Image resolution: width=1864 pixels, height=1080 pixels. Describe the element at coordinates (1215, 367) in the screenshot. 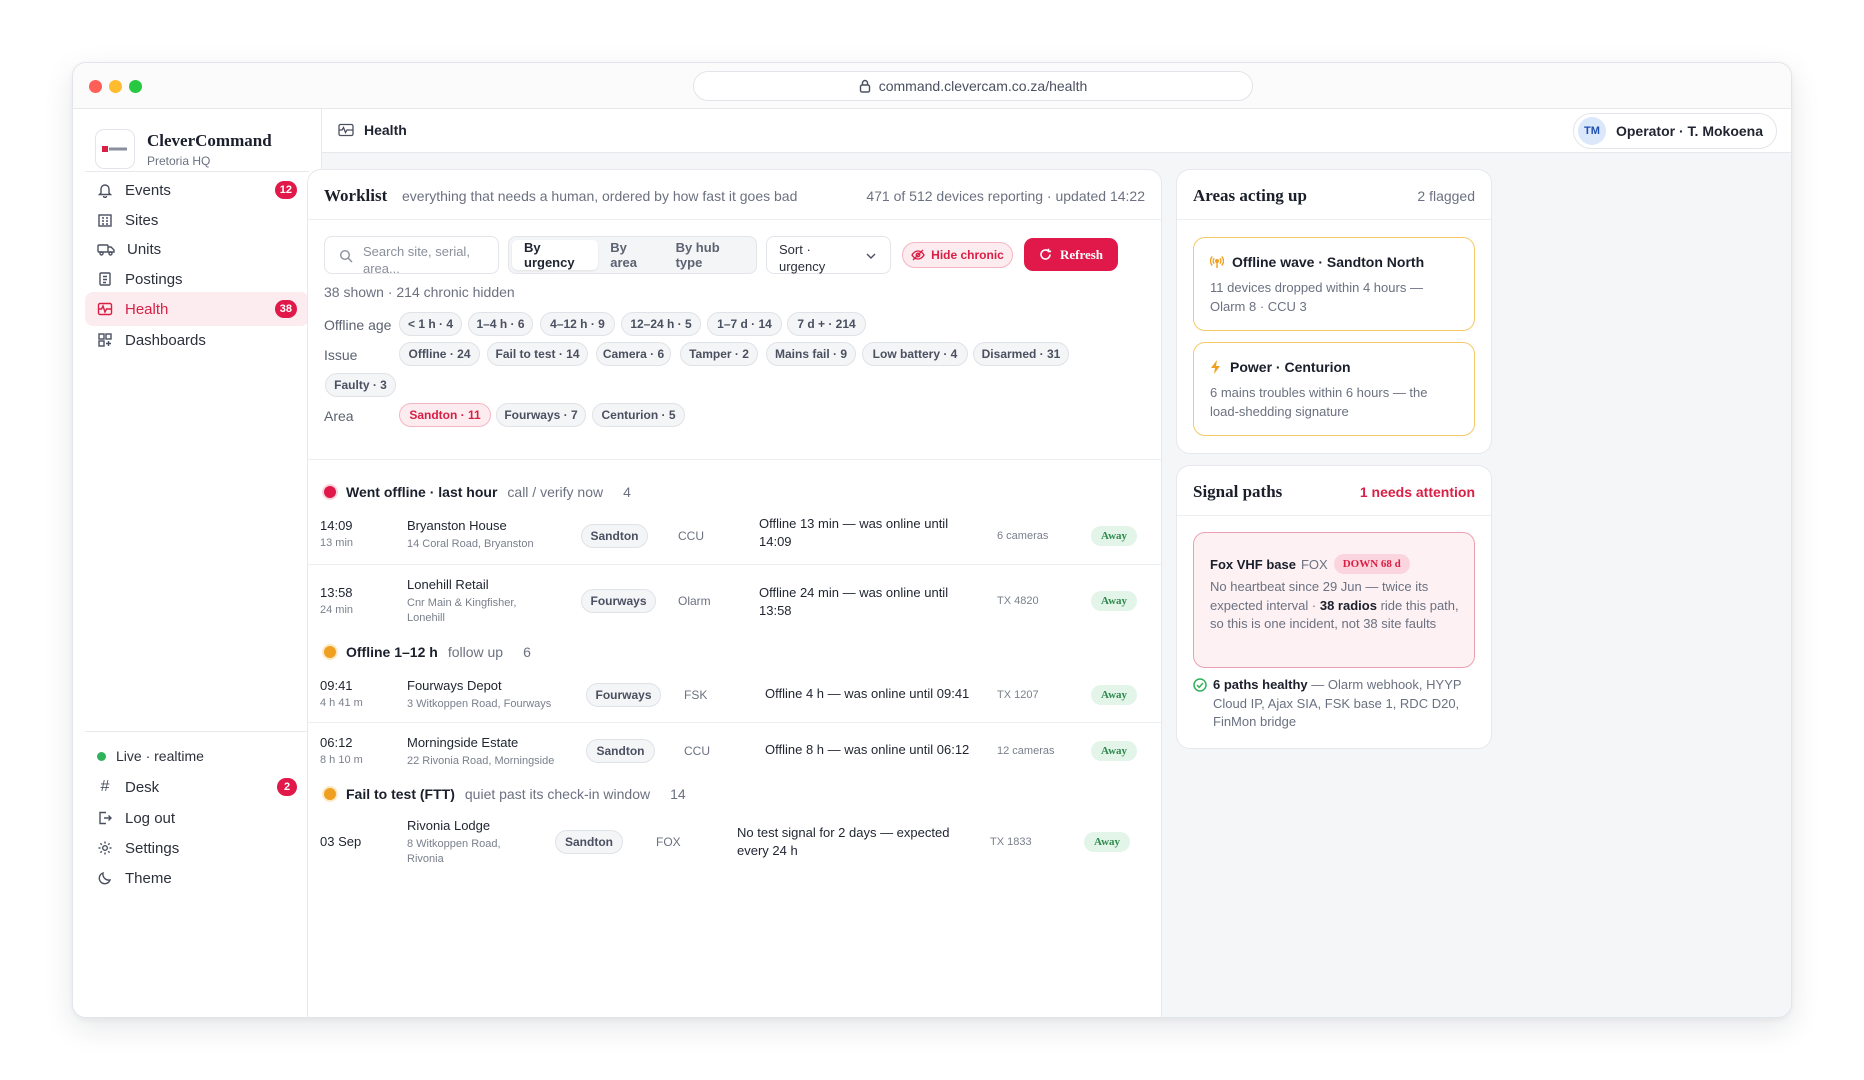

I see `bolt-icon` at that location.